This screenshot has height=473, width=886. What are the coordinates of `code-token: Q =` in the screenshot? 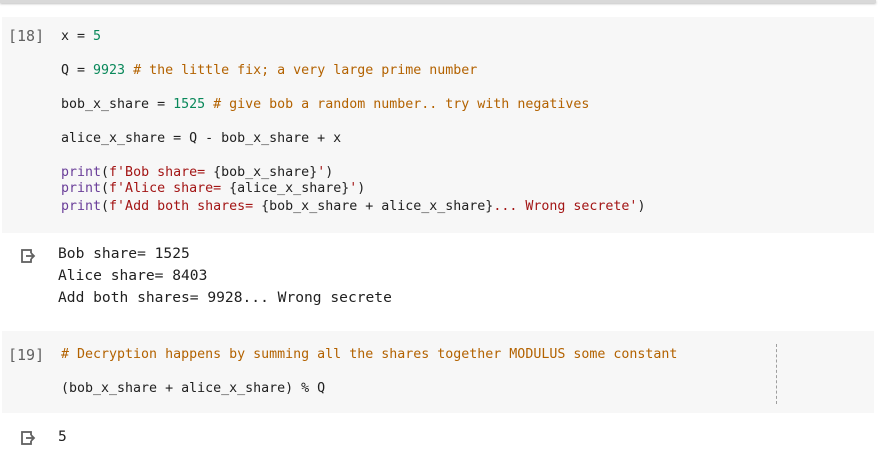 It's located at (77, 70).